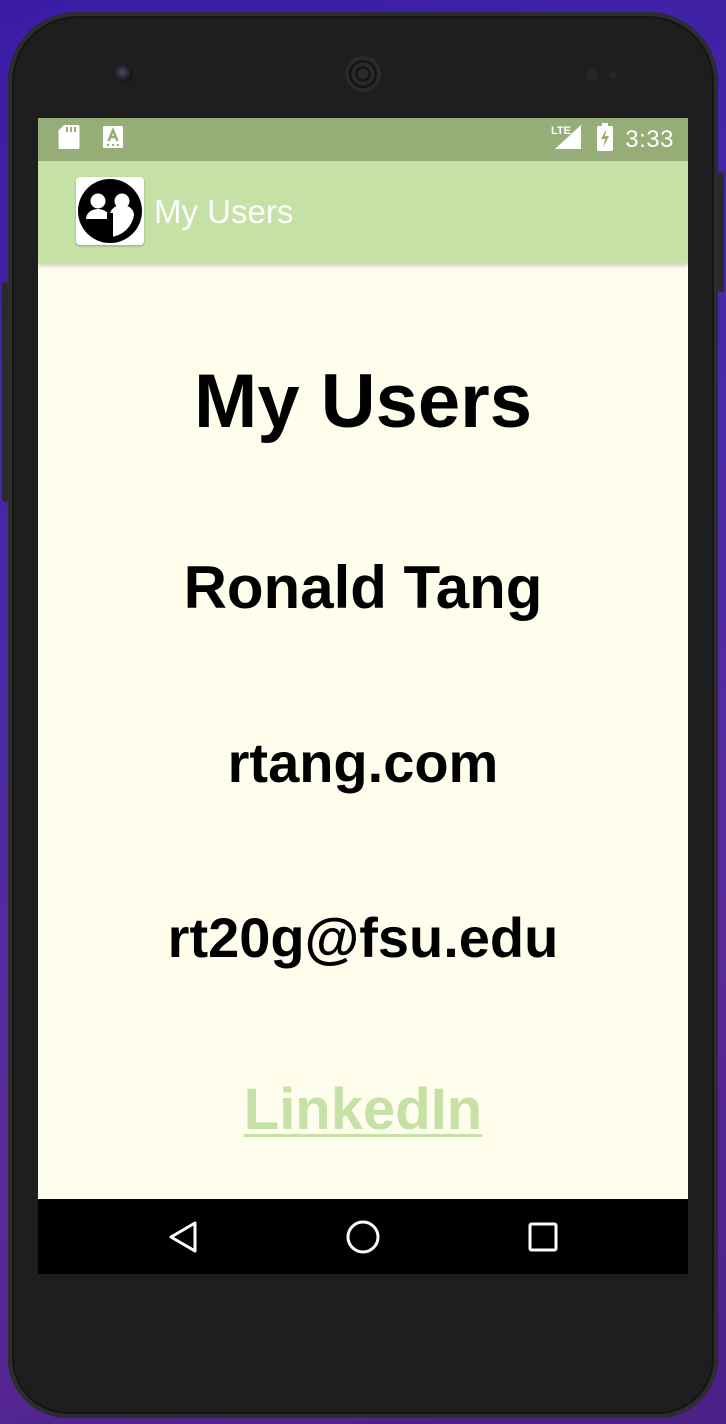 The height and width of the screenshot is (1424, 726). Describe the element at coordinates (91, 139) in the screenshot. I see `status-notifications` at that location.